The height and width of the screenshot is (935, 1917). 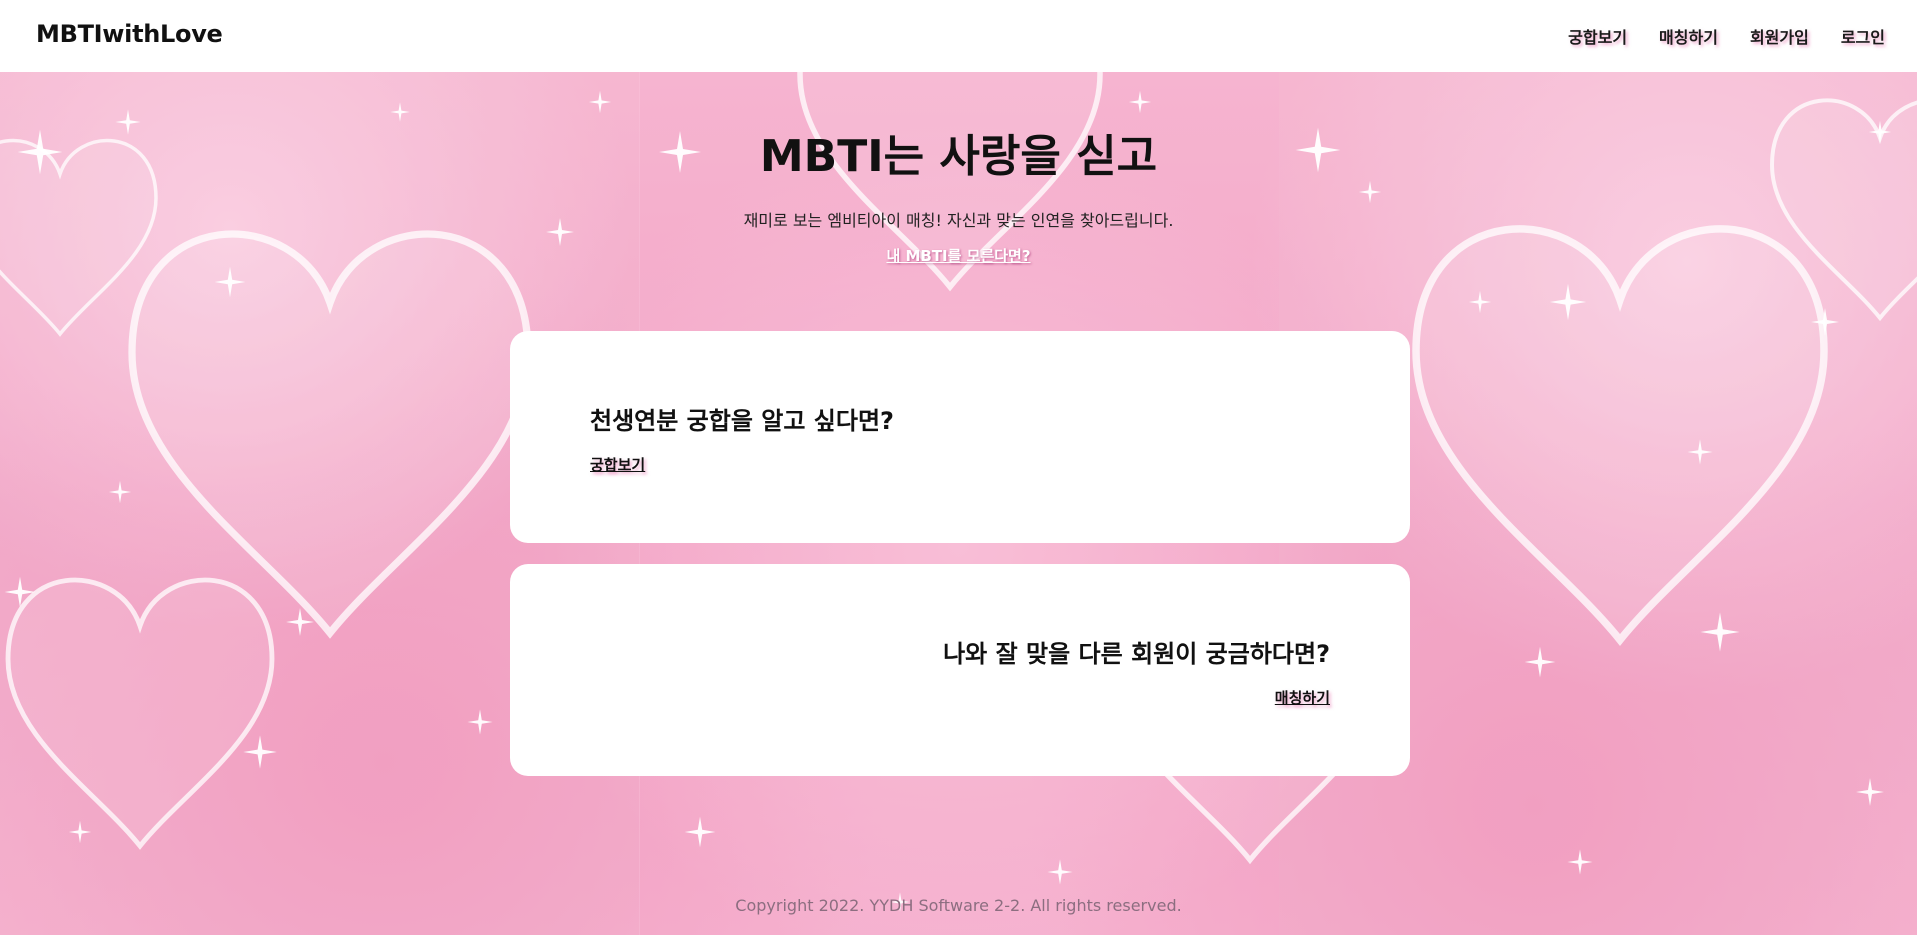 What do you see at coordinates (958, 36) in the screenshot?
I see `top-navbar: MBTIwithLove 궁합보기 매칭하기 회원가입 로그인` at bounding box center [958, 36].